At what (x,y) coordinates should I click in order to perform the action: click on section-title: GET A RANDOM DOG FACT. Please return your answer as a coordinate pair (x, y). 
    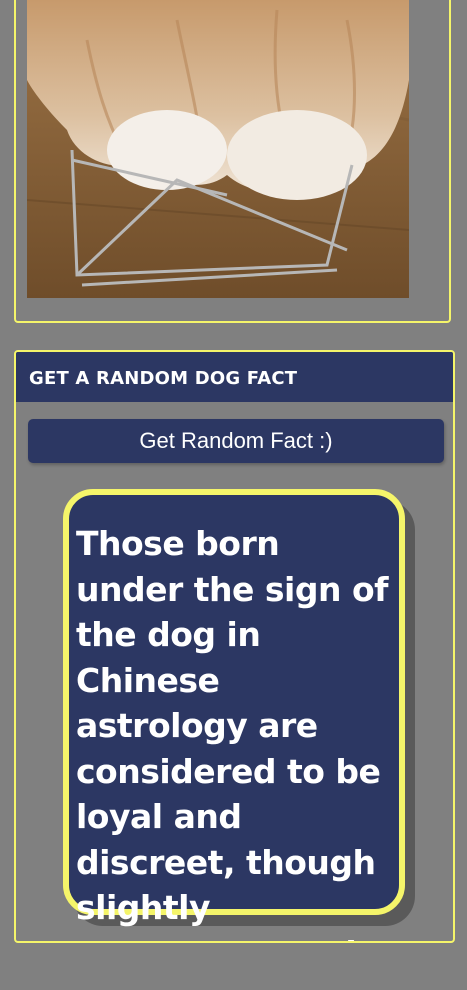
    Looking at the image, I should click on (234, 377).